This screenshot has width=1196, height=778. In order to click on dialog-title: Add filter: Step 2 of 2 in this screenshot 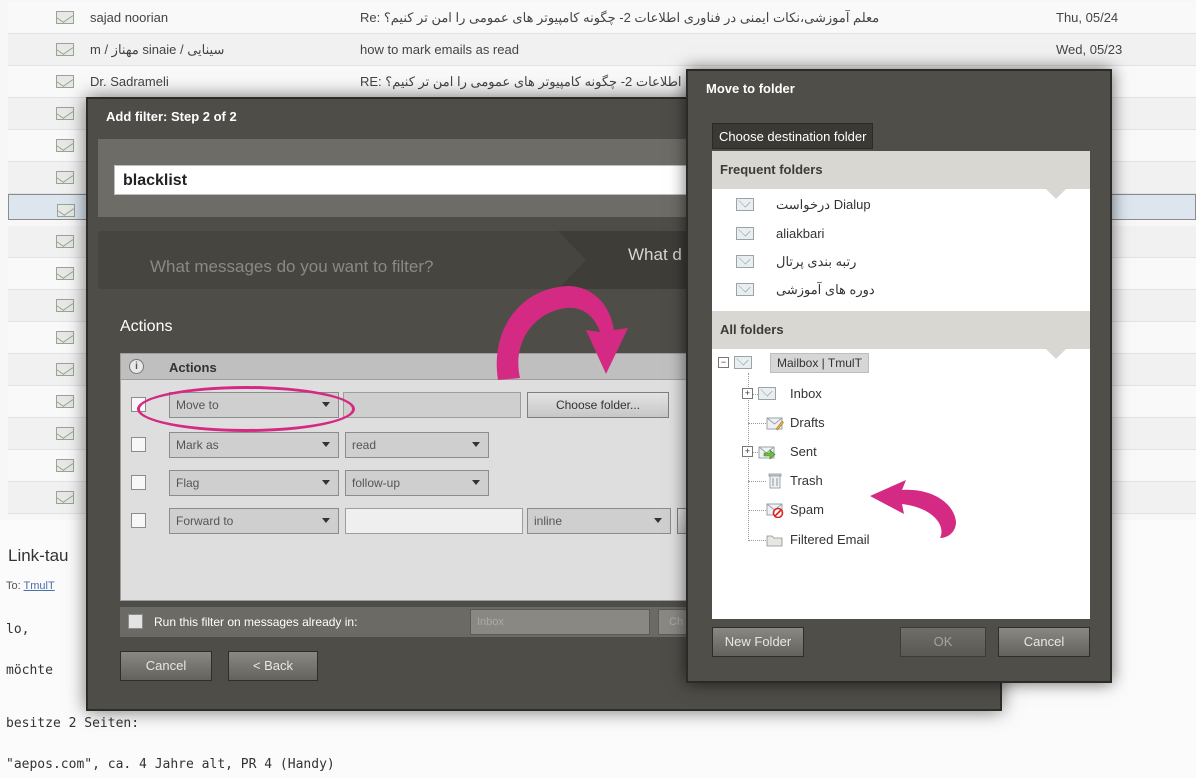, I will do `click(171, 116)`.